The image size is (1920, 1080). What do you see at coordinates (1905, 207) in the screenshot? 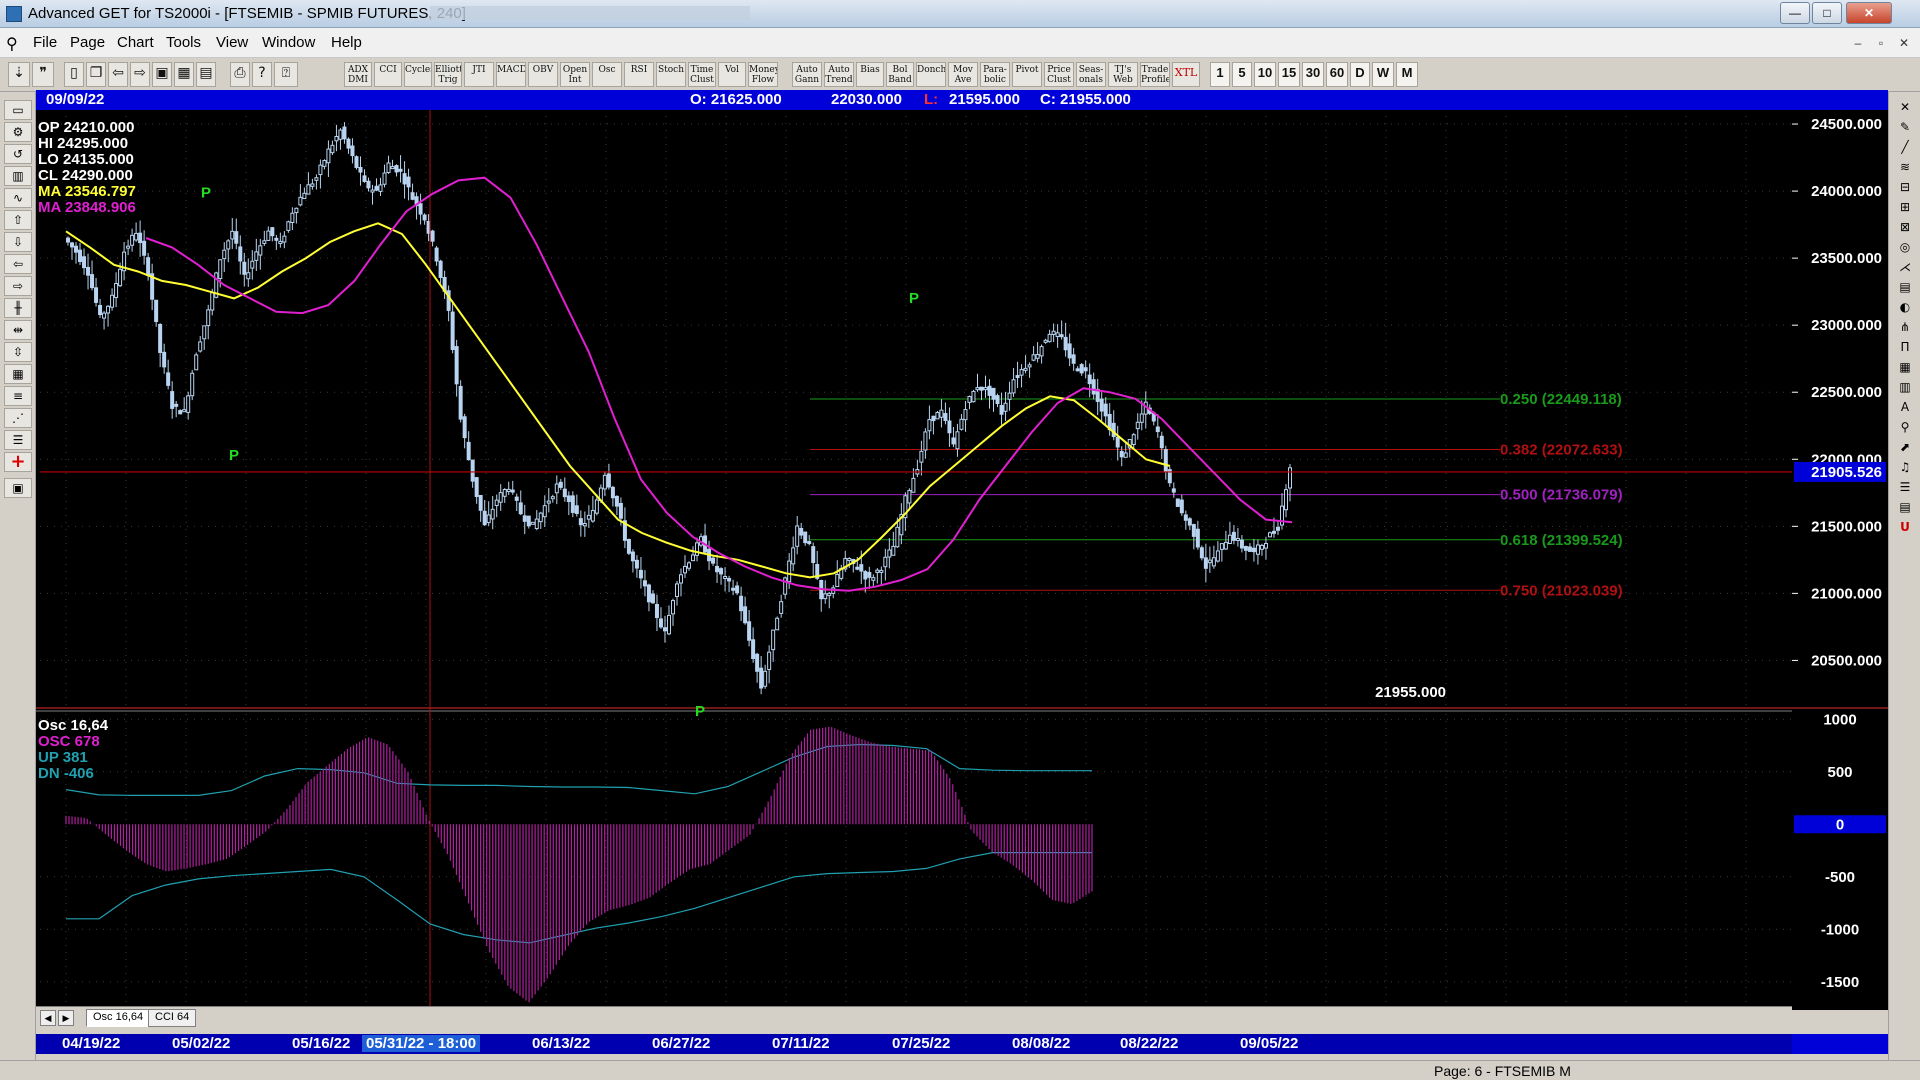
I see `fib-ext-icon: ⊞` at bounding box center [1905, 207].